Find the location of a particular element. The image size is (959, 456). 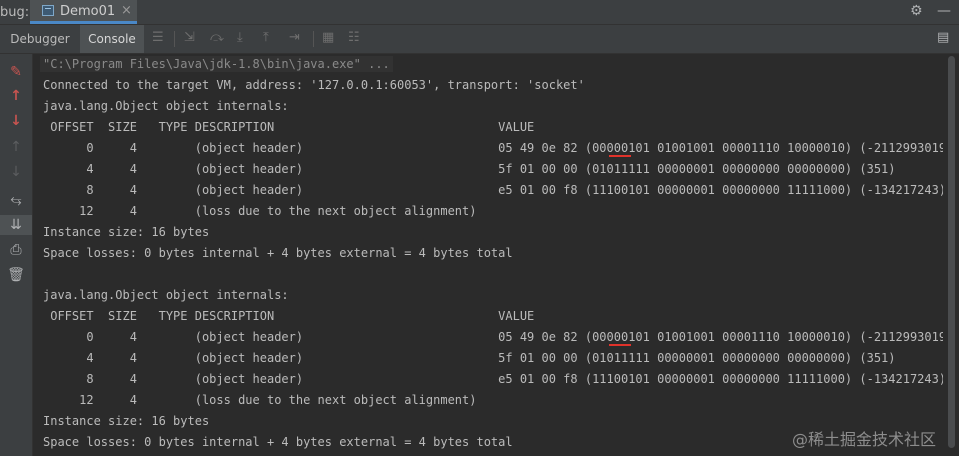

console-window-icon is located at coordinates (48, 10).